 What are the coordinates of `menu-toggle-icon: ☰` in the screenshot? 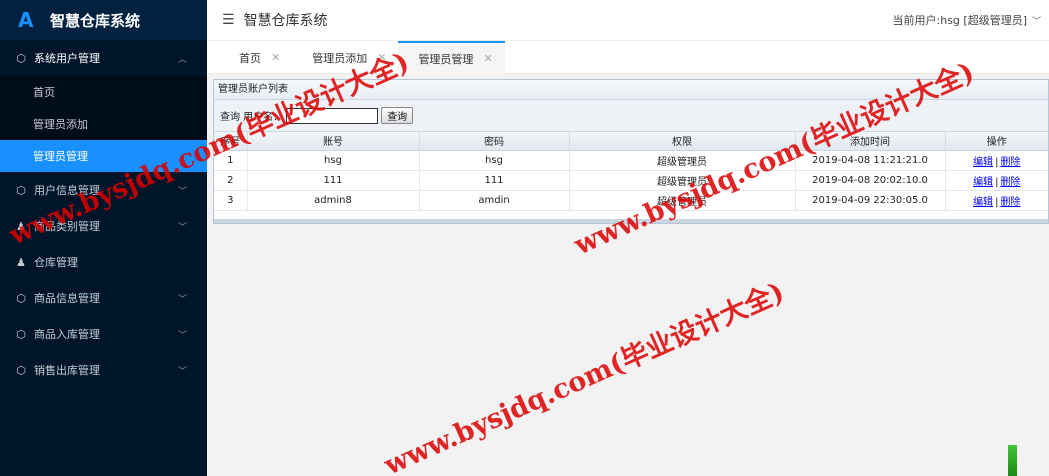 It's located at (228, 20).